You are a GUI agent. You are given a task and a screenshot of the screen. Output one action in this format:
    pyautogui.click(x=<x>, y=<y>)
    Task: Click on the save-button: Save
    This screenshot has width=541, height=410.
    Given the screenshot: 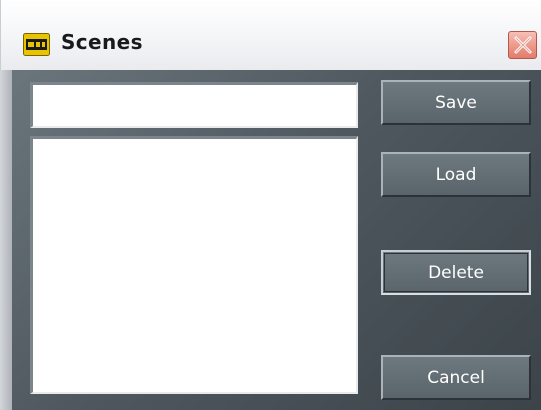 What is the action you would take?
    pyautogui.click(x=456, y=102)
    